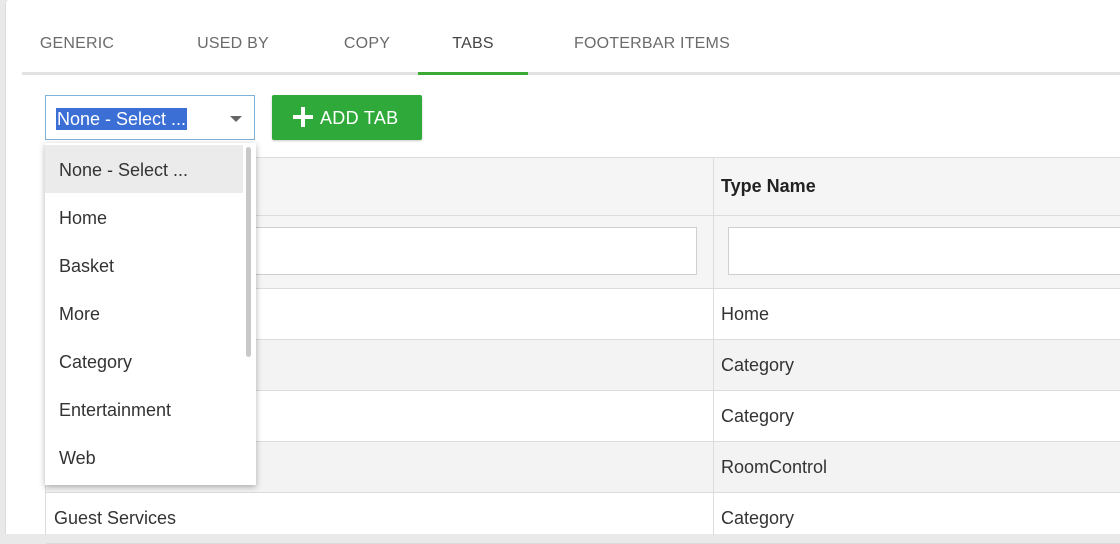  I want to click on dropdown-option-entertainment: Entertainment, so click(144, 409).